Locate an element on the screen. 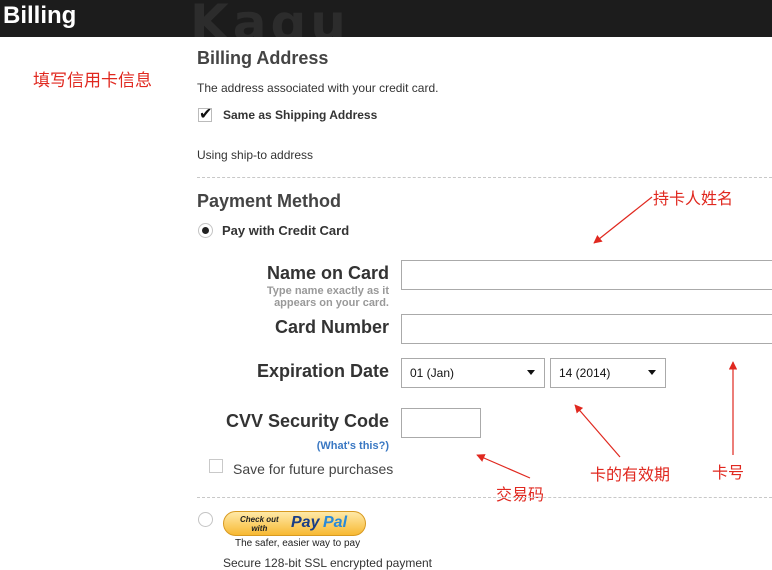 This screenshot has width=772, height=570. cardholder-arrow is located at coordinates (623, 220).